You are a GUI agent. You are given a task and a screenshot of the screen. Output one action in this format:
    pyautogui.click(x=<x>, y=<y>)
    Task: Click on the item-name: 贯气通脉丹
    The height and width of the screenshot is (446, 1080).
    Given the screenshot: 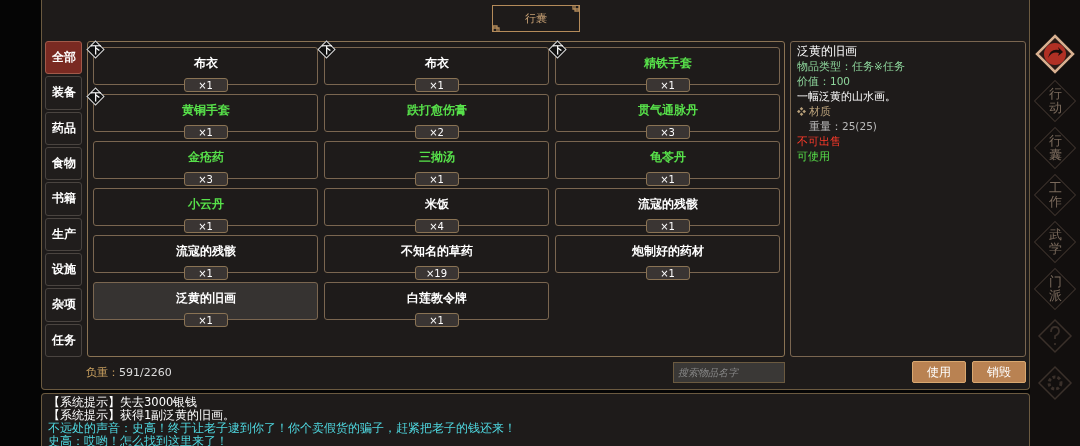 What is the action you would take?
    pyautogui.click(x=667, y=110)
    